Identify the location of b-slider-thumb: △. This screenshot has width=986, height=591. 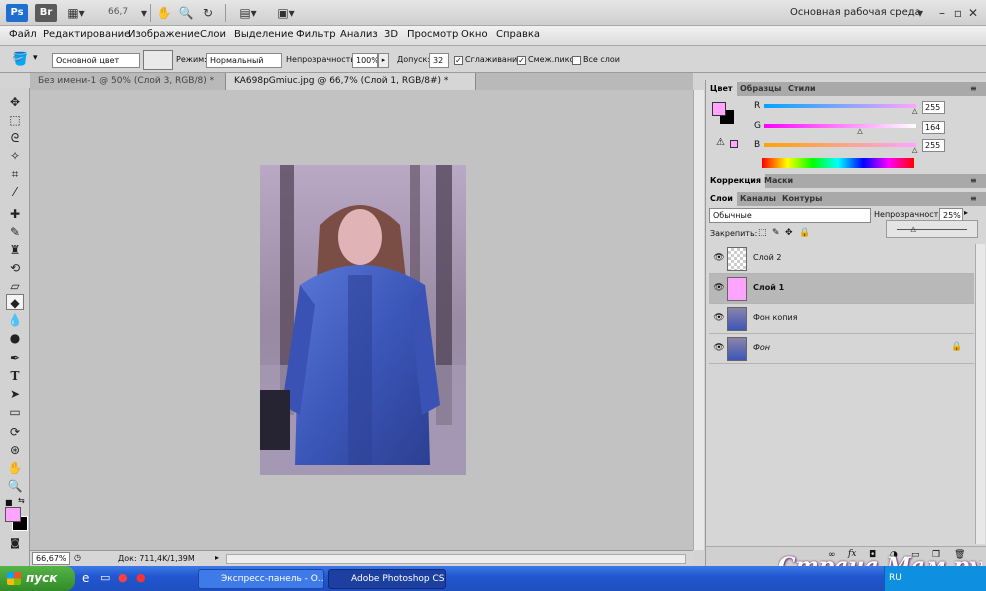
(914, 150).